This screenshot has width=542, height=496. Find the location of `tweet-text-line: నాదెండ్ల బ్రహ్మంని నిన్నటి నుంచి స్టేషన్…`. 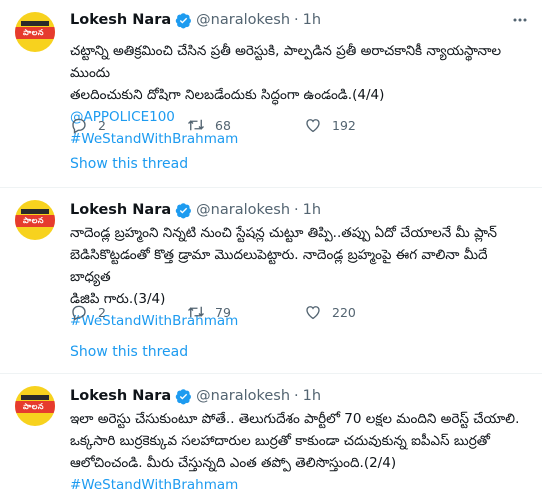

tweet-text-line: నాదెండ్ల బ్రహ్మంని నిన్నటి నుంచి స్టేషన్… is located at coordinates (283, 233).